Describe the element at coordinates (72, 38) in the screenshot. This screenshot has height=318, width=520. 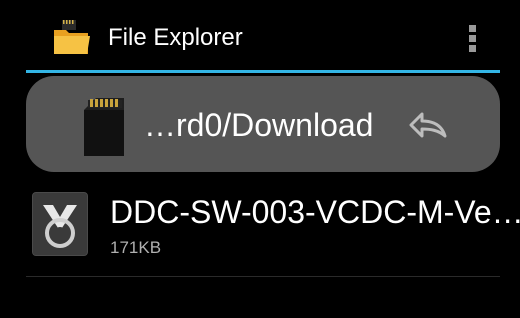
I see `folder-sd-icon` at that location.